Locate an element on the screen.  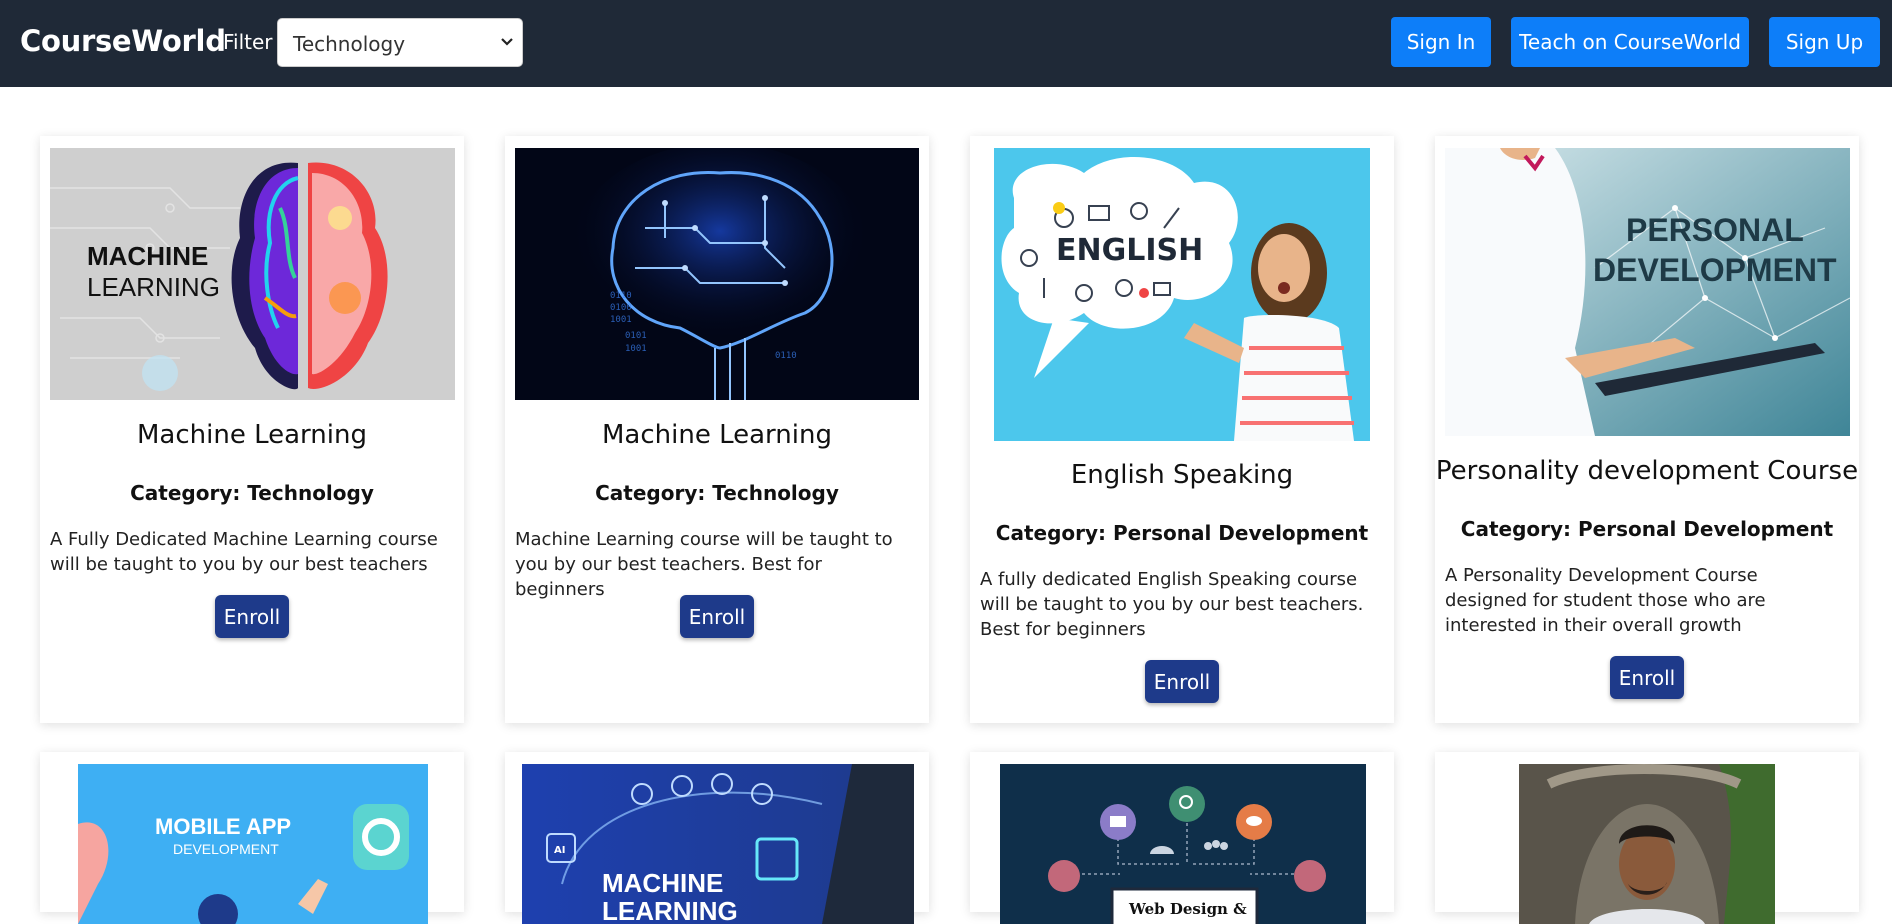
course-card: AI MACHINE LEARNING is located at coordinates (717, 838).